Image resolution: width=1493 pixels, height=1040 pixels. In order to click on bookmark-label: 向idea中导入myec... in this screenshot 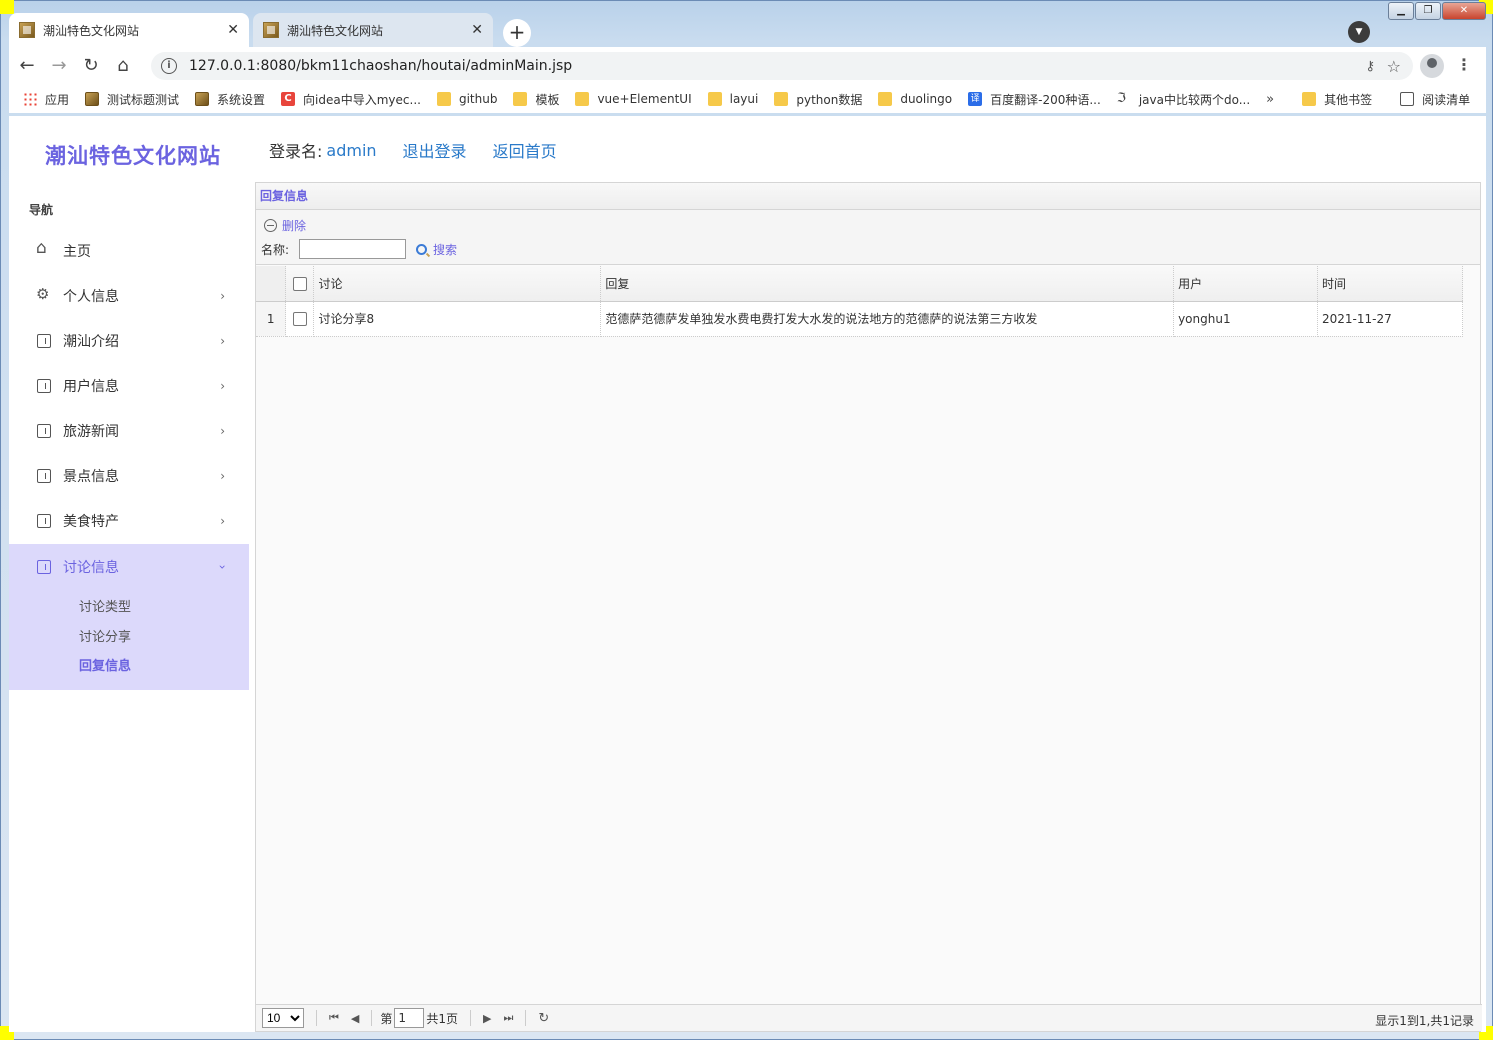, I will do `click(362, 99)`.